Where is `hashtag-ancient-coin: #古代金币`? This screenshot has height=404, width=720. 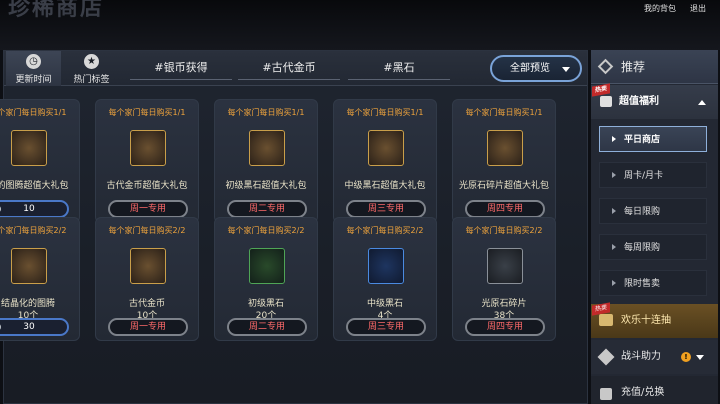
hashtag-ancient-coin: #古代金币 is located at coordinates (289, 69).